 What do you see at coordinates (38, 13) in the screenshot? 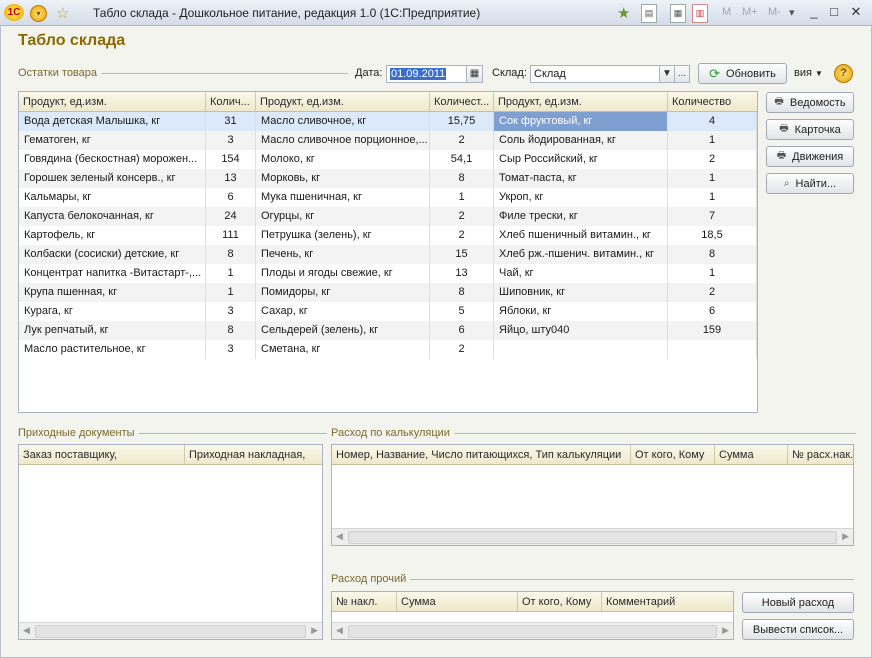
I see `main-menu-icon: ▾` at bounding box center [38, 13].